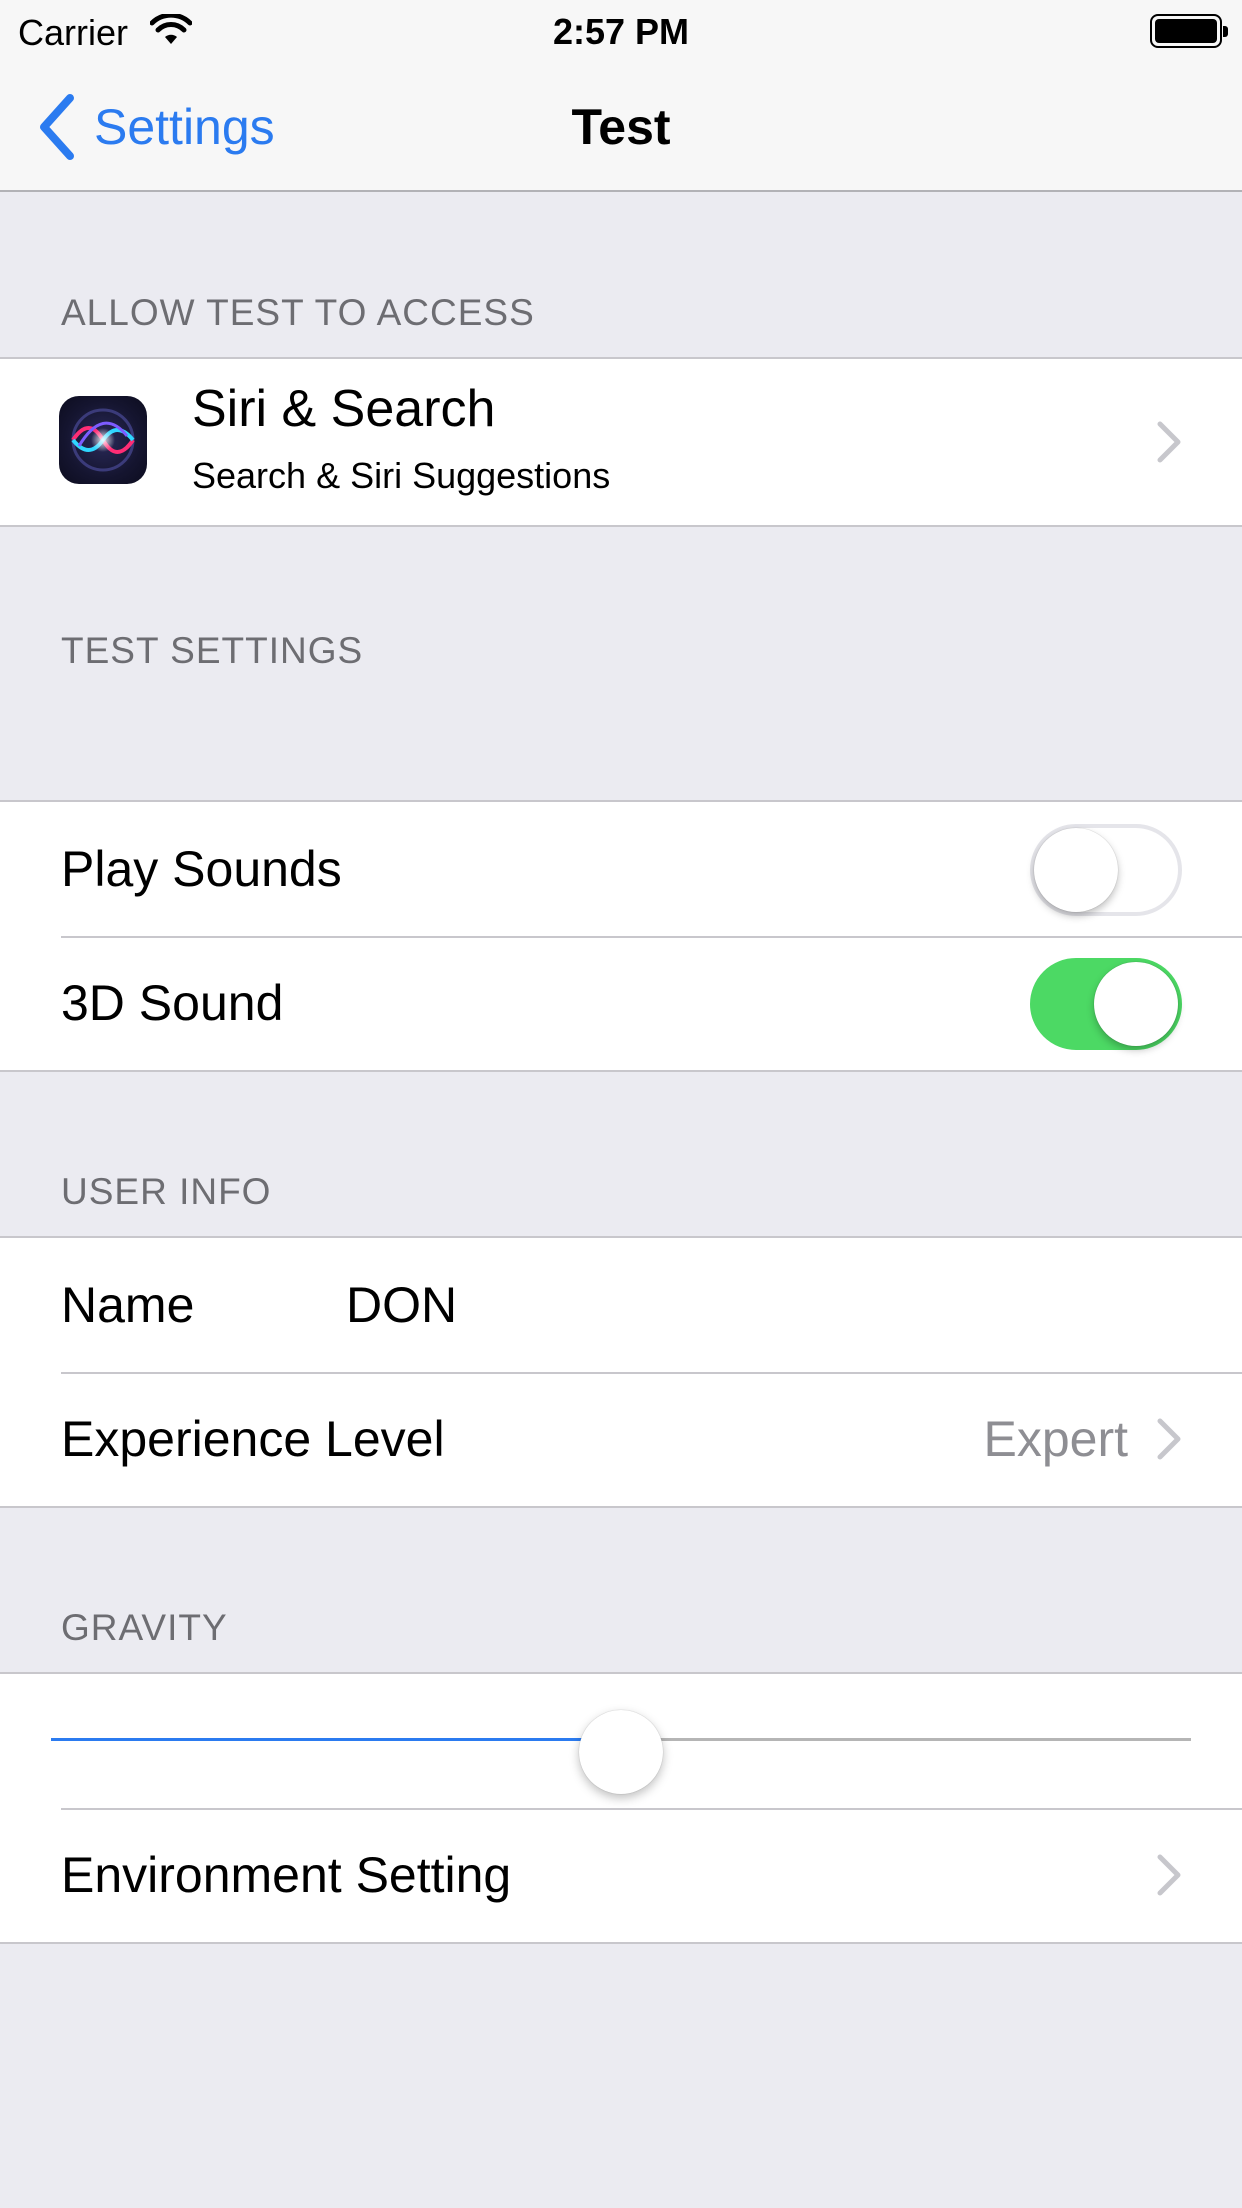 Image resolution: width=1242 pixels, height=2208 pixels. Describe the element at coordinates (201, 869) in the screenshot. I see `play-sounds-label: Play Sounds` at that location.